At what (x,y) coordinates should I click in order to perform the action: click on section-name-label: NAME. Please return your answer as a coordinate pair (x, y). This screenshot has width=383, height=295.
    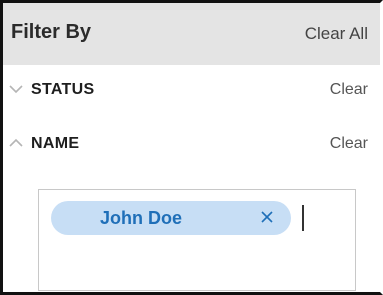
    Looking at the image, I should click on (55, 143).